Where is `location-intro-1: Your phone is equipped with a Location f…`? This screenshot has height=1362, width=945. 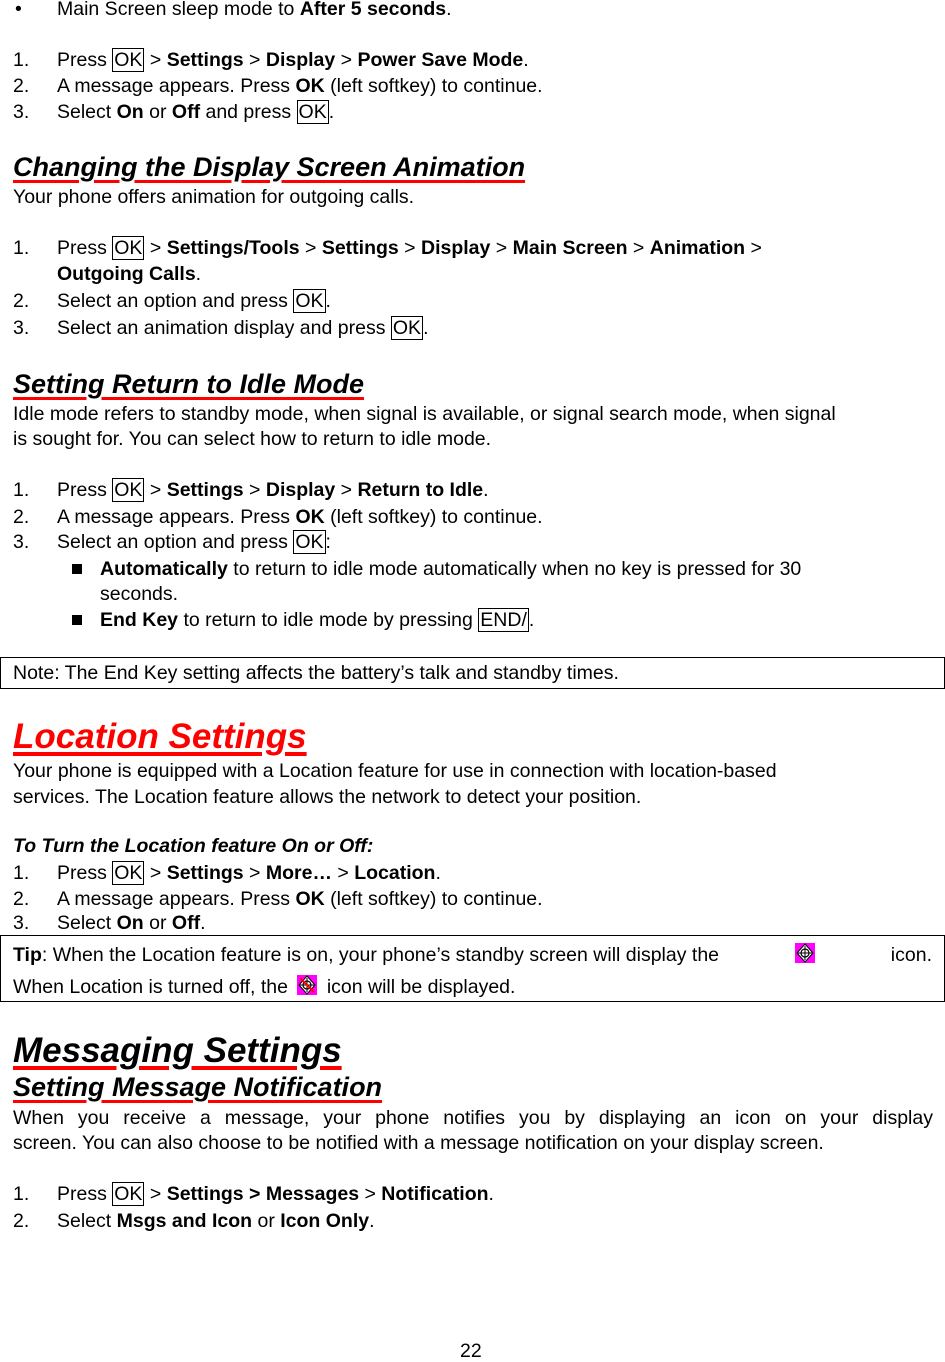
location-intro-1: Your phone is equipped with a Location f… is located at coordinates (395, 771).